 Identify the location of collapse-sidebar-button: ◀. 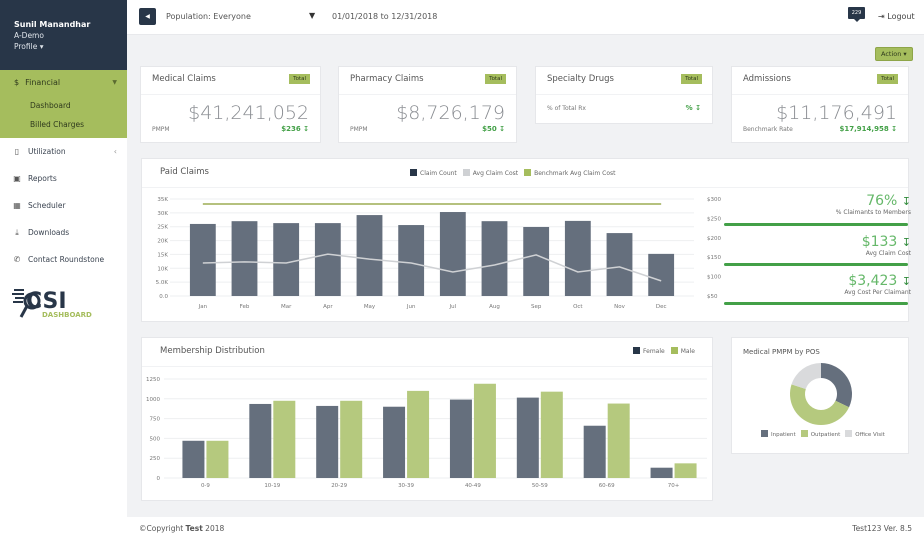
(147, 16).